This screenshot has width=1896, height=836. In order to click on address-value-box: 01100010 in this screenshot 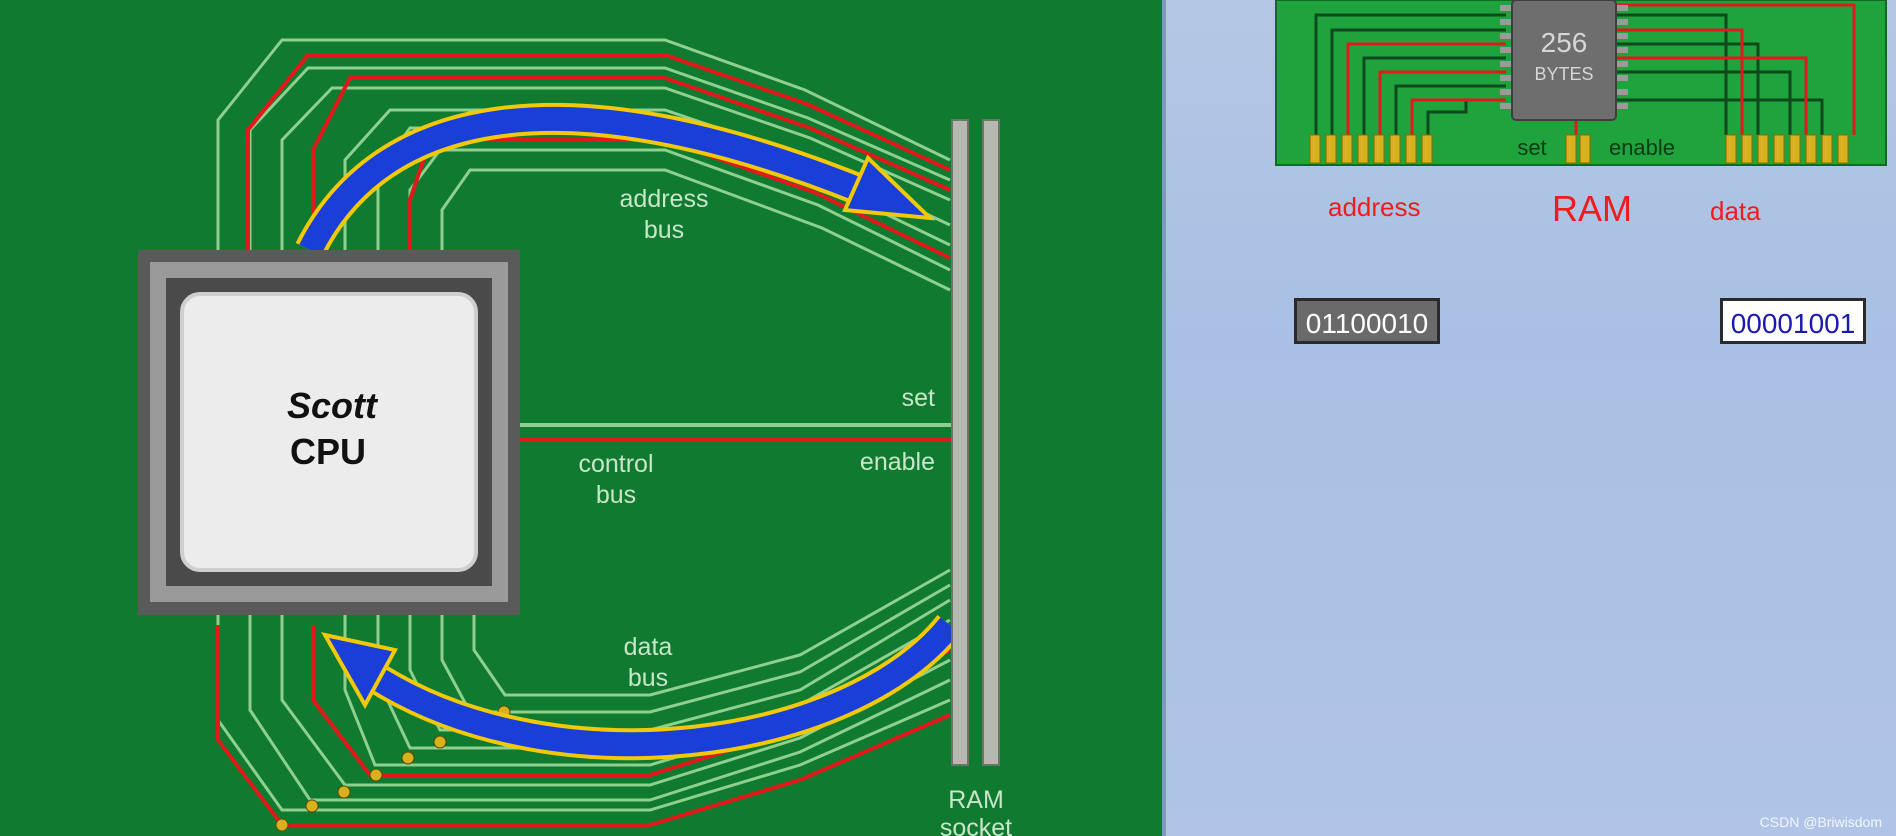, I will do `click(1367, 321)`.